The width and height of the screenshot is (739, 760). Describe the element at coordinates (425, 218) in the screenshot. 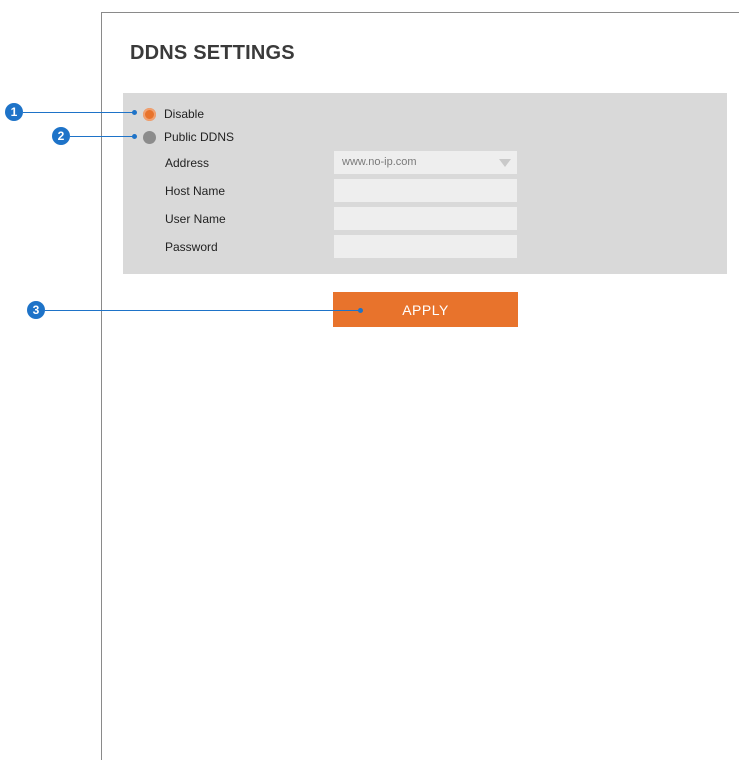

I see `user-name-input` at that location.